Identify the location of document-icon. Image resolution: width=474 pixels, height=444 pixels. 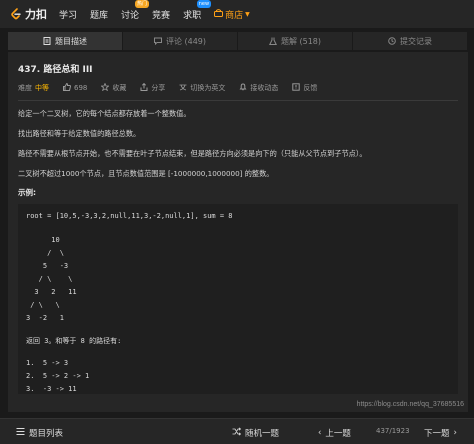
(47, 41).